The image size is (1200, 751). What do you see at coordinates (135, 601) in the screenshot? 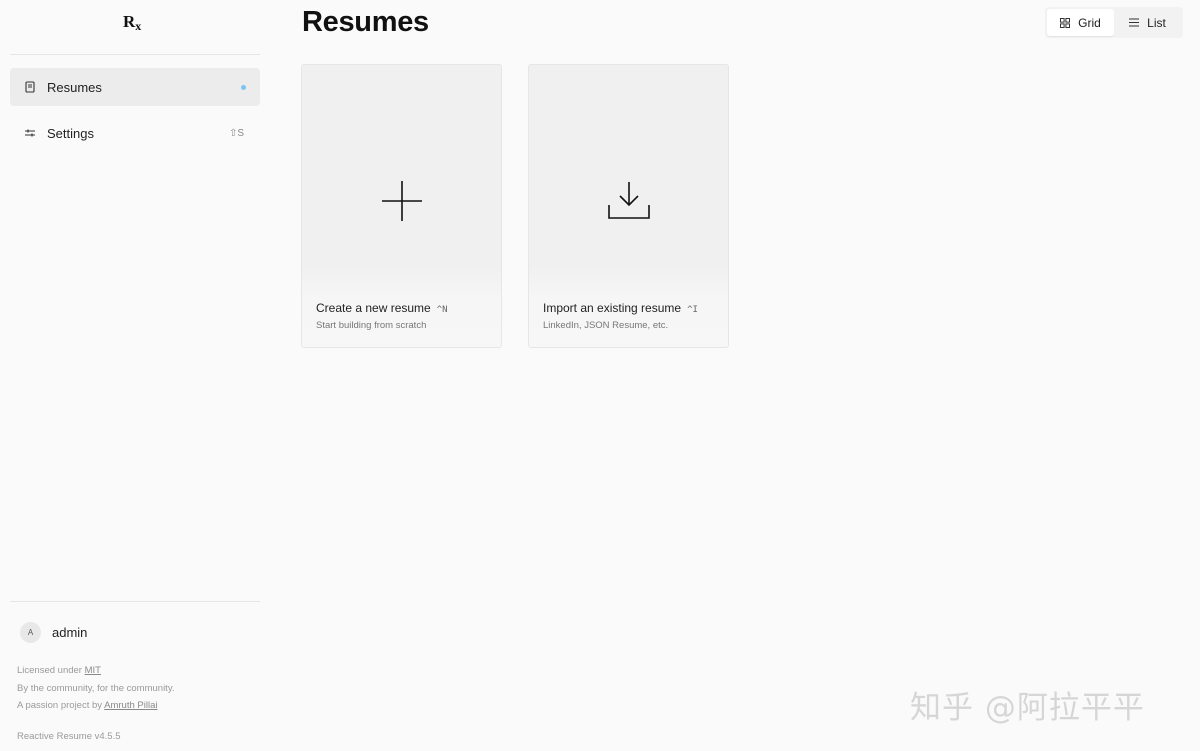
I see `sidebar-divider-bottom` at bounding box center [135, 601].